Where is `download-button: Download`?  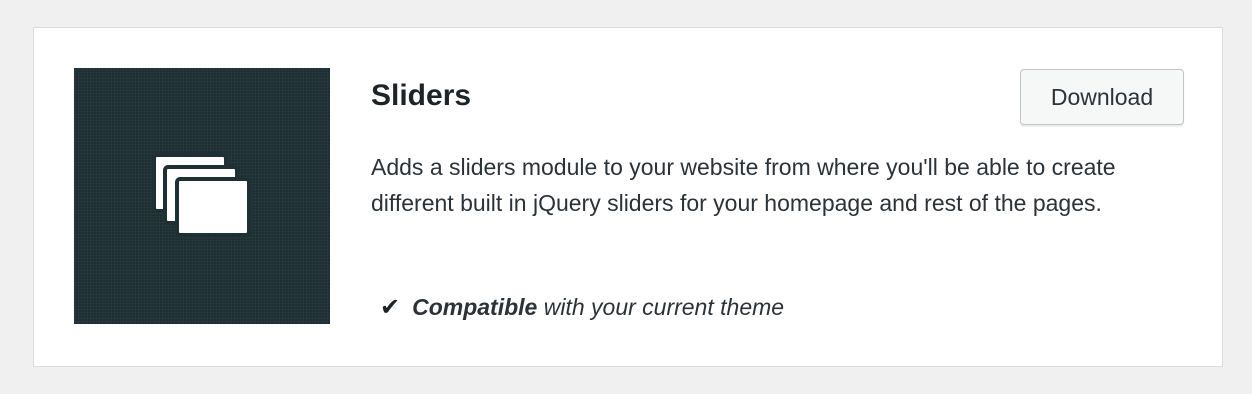 download-button: Download is located at coordinates (1102, 97).